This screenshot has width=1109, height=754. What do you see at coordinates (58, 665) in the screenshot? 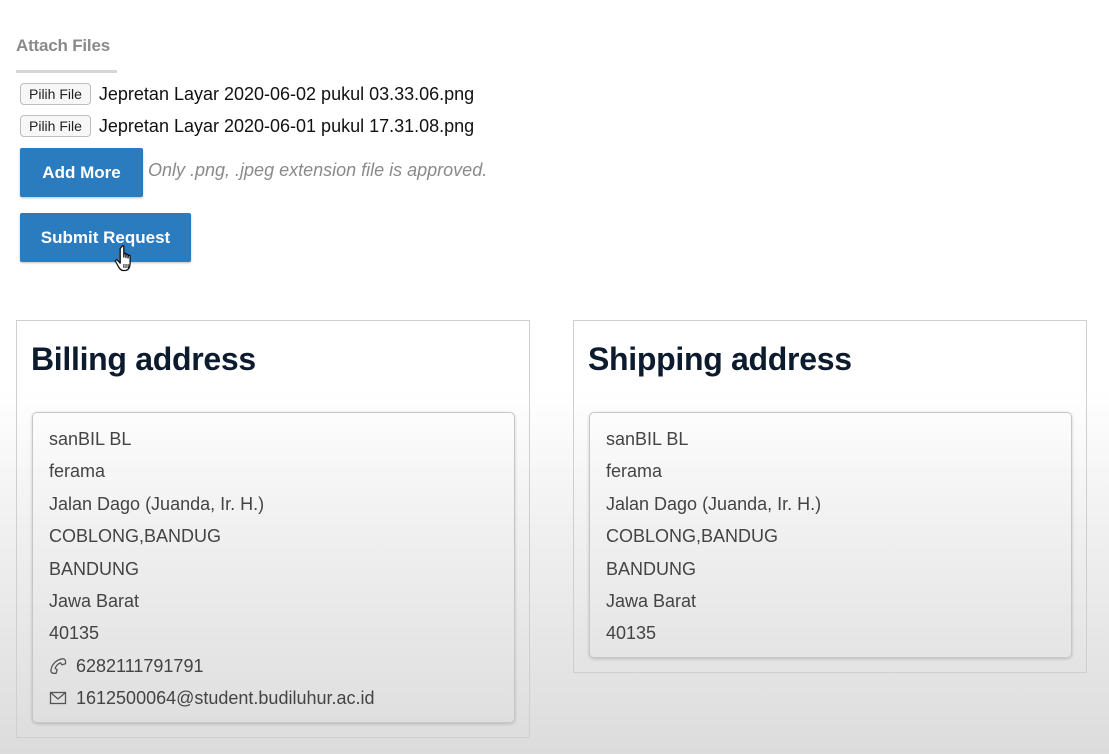
I see `phone-icon` at bounding box center [58, 665].